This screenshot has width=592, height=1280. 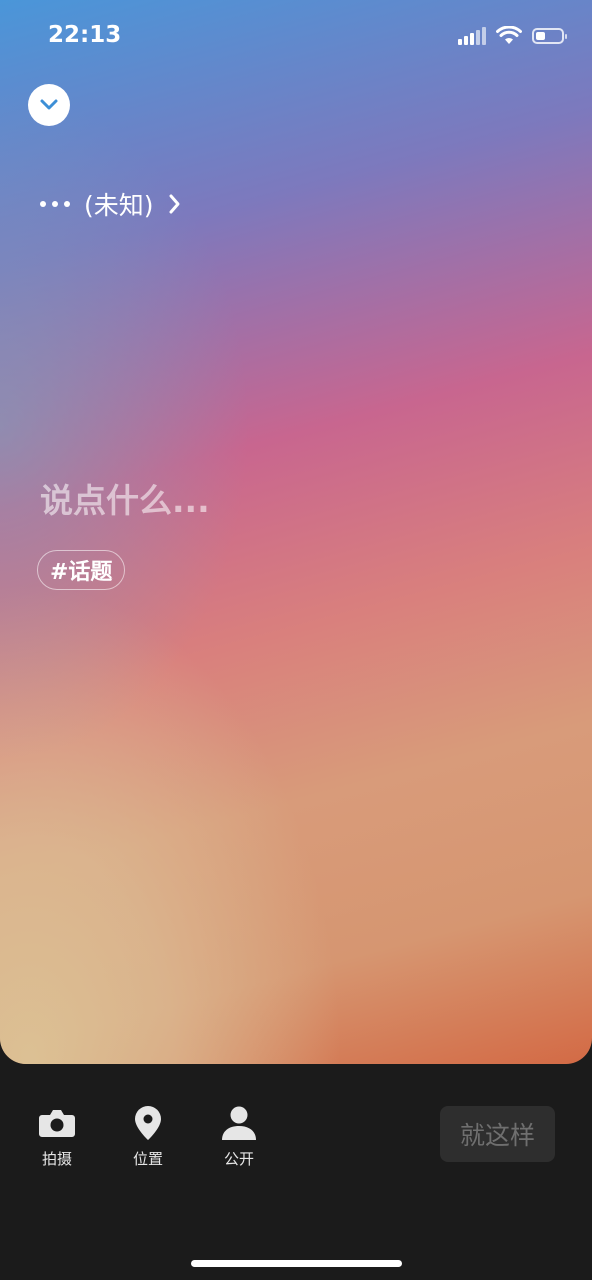 What do you see at coordinates (57, 1123) in the screenshot?
I see `camera-icon` at bounding box center [57, 1123].